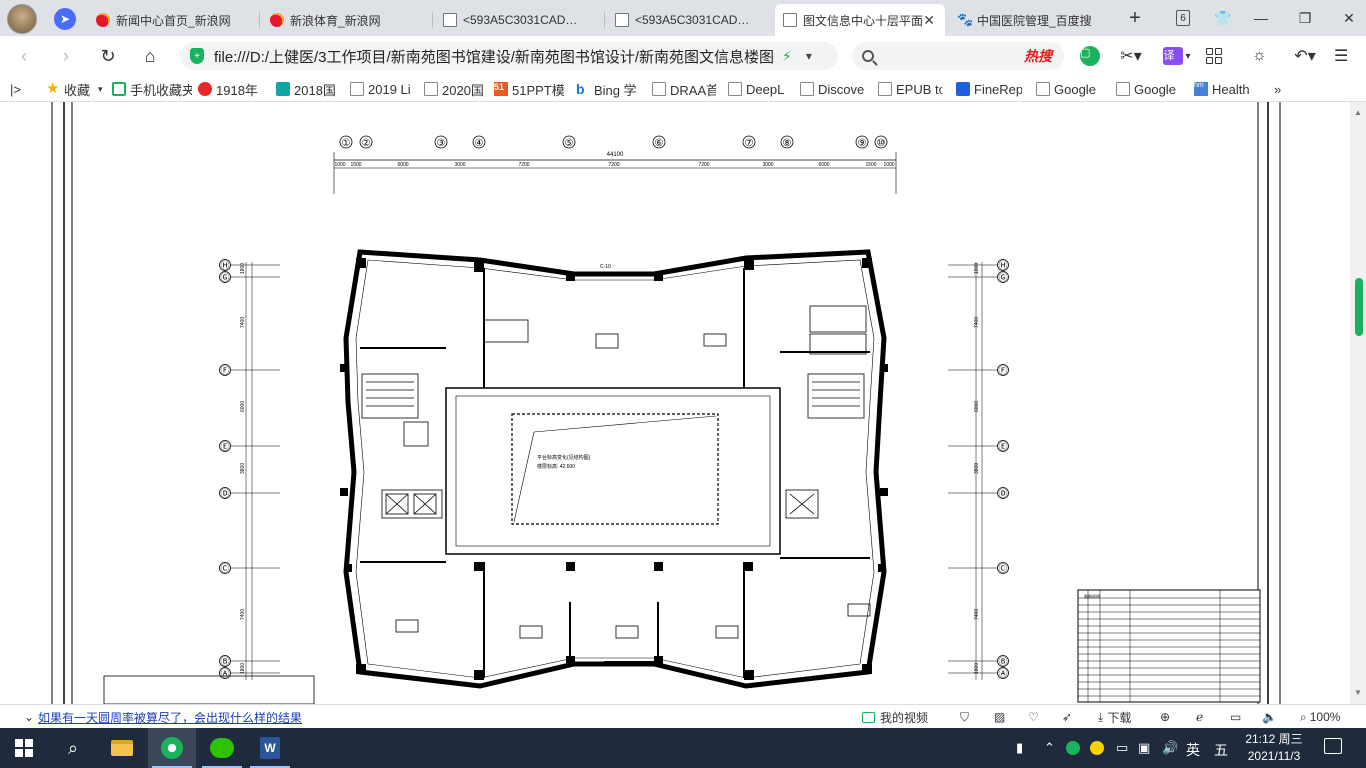  Describe the element at coordinates (1038, 56) in the screenshot. I see `hot-search-label: 热搜` at that location.